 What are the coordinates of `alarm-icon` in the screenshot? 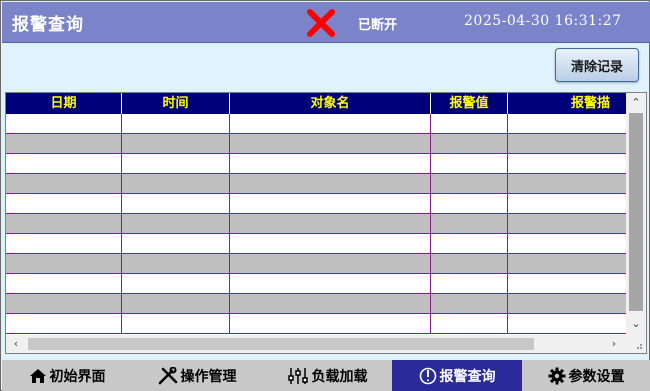 It's located at (427, 375).